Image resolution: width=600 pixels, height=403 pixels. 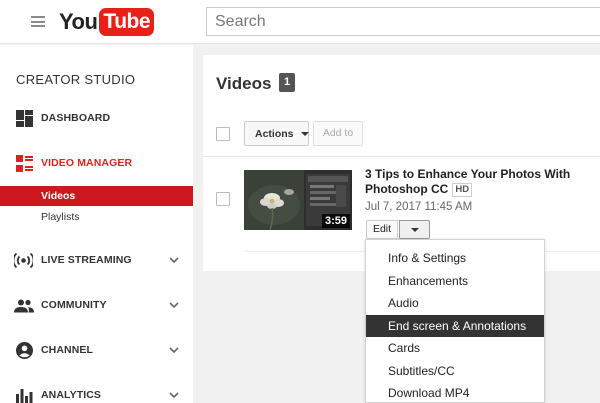 I want to click on channel-icon, so click(x=24, y=350).